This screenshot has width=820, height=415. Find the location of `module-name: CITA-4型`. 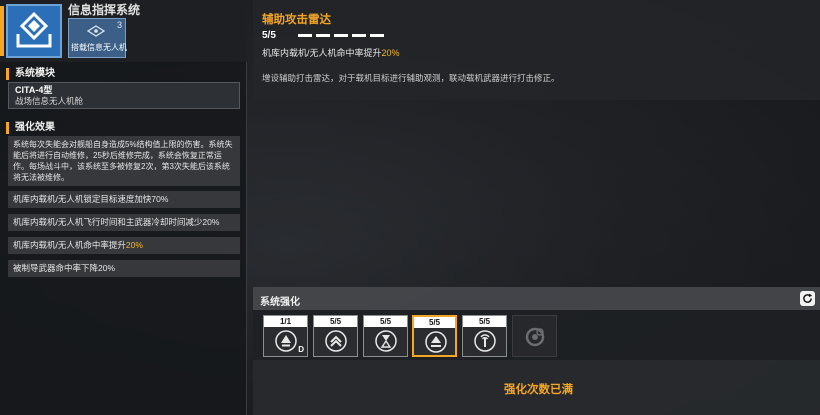

module-name: CITA-4型 is located at coordinates (34, 90).